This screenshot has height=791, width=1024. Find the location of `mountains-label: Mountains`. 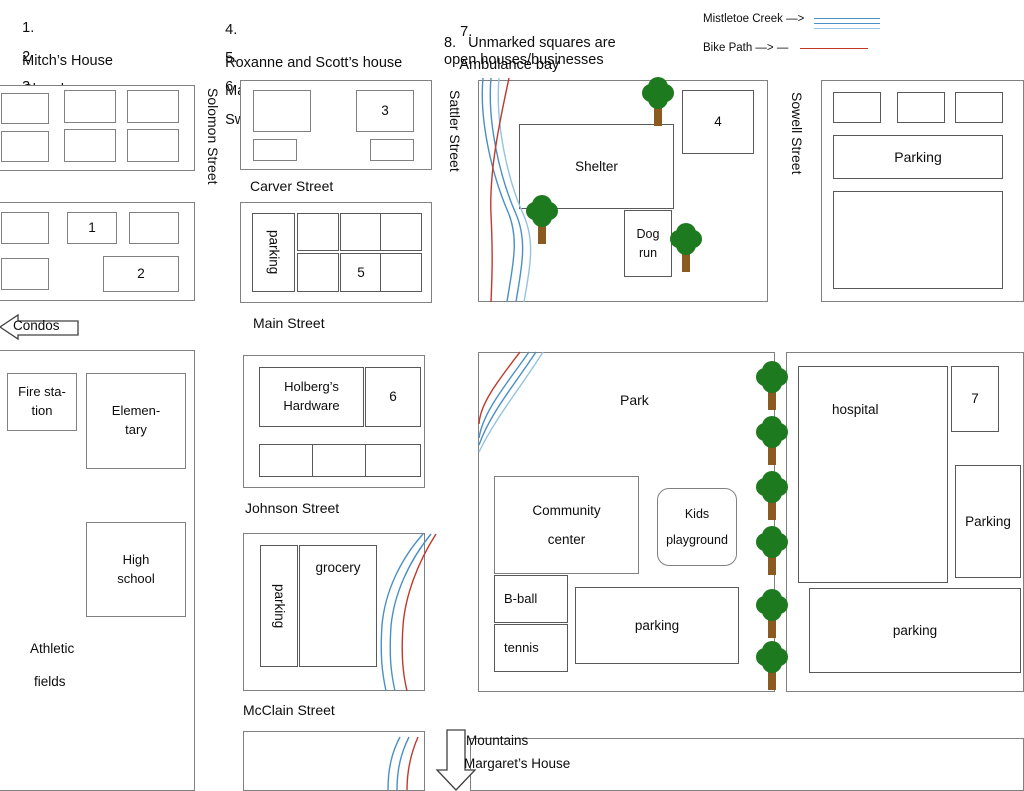

mountains-label: Mountains is located at coordinates (497, 740).